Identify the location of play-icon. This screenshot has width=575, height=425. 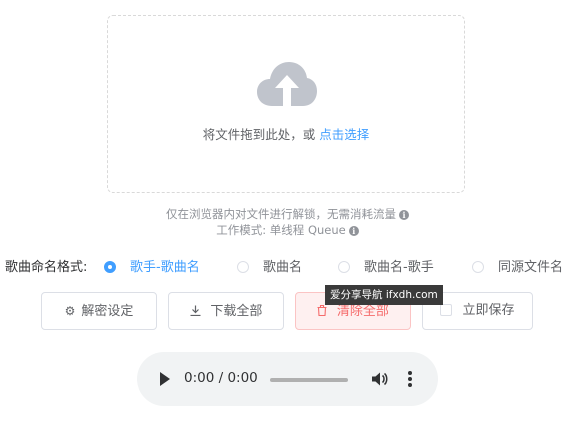
(165, 379).